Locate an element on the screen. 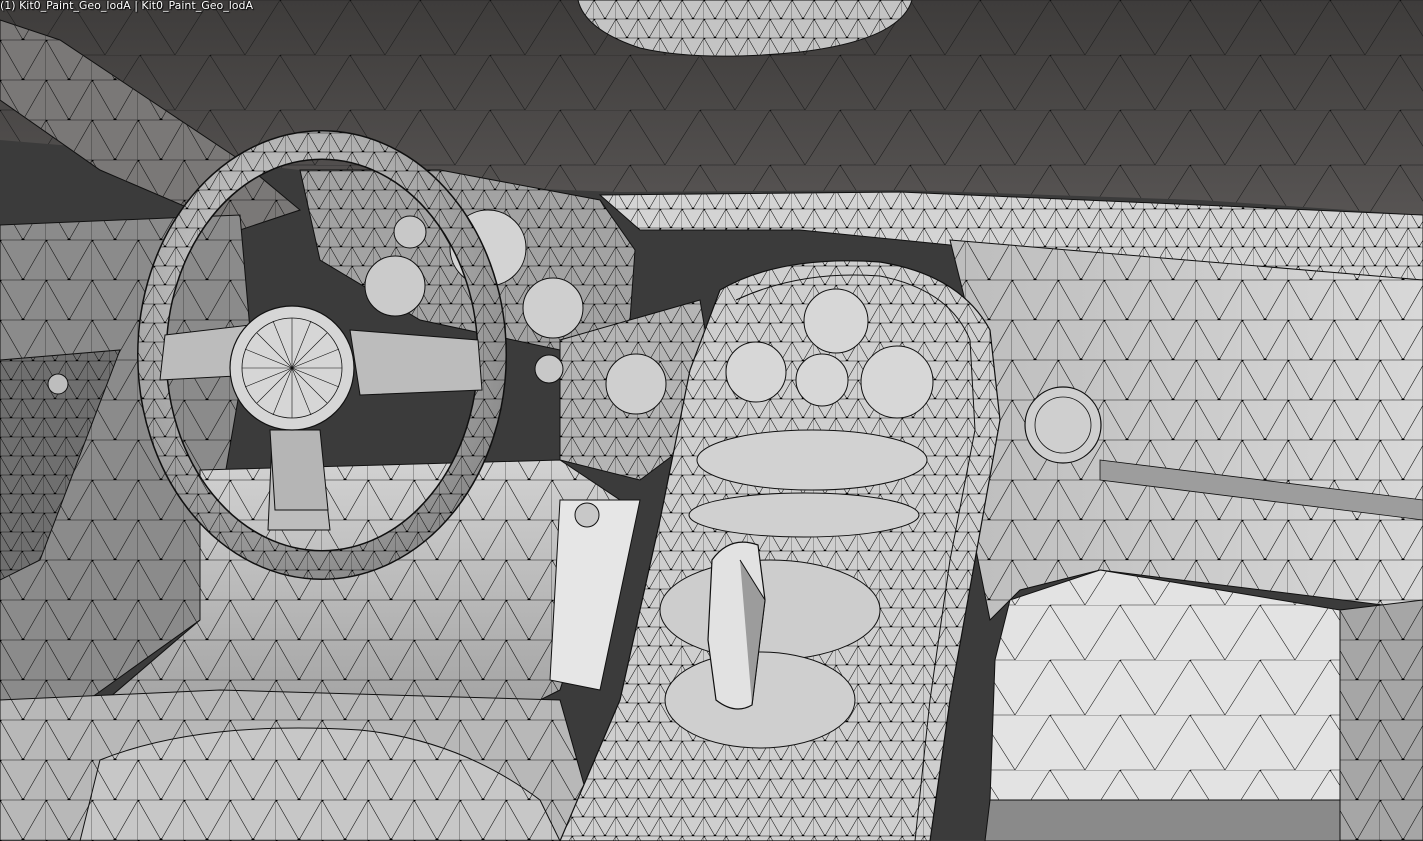  air-vent-center is located at coordinates (636, 384).